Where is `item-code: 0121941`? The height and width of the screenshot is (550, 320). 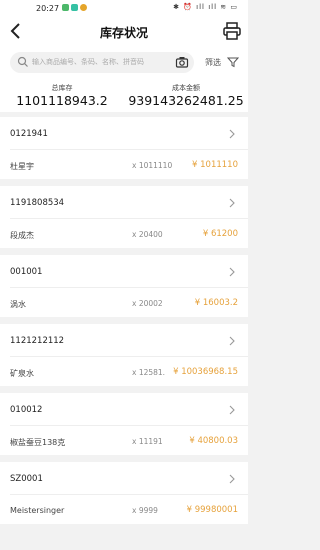
item-code: 0121941 is located at coordinates (29, 134).